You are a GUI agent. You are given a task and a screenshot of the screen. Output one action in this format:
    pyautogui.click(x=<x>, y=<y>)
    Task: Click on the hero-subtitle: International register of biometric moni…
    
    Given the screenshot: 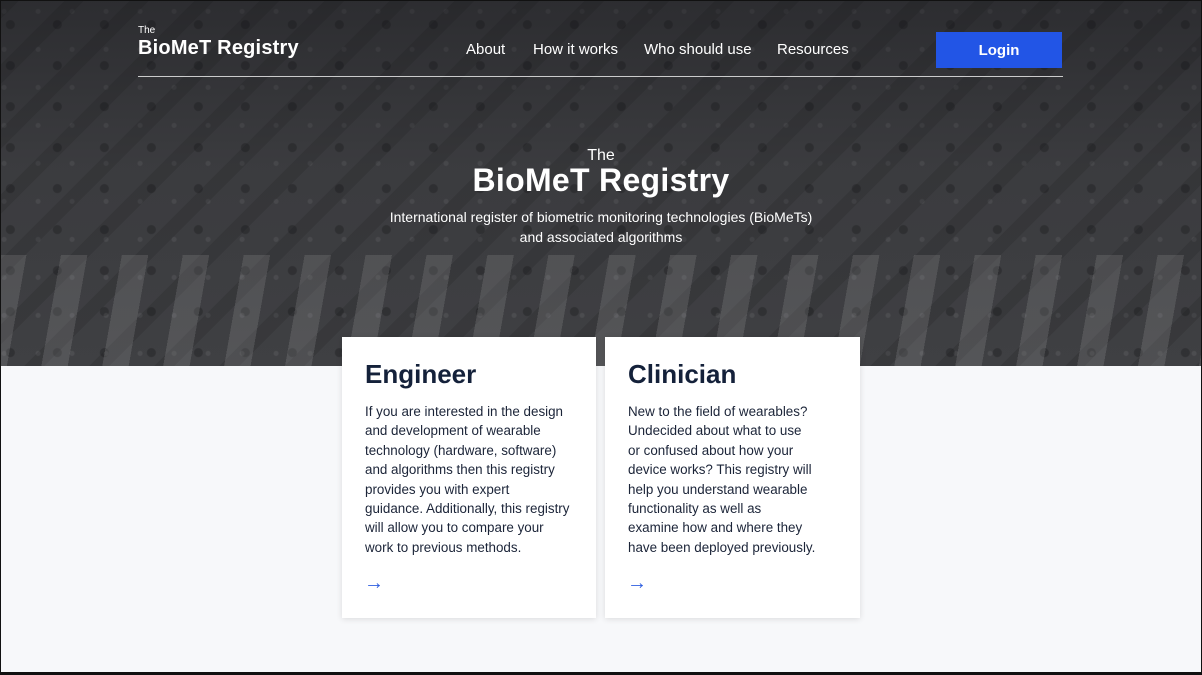 What is the action you would take?
    pyautogui.click(x=601, y=227)
    